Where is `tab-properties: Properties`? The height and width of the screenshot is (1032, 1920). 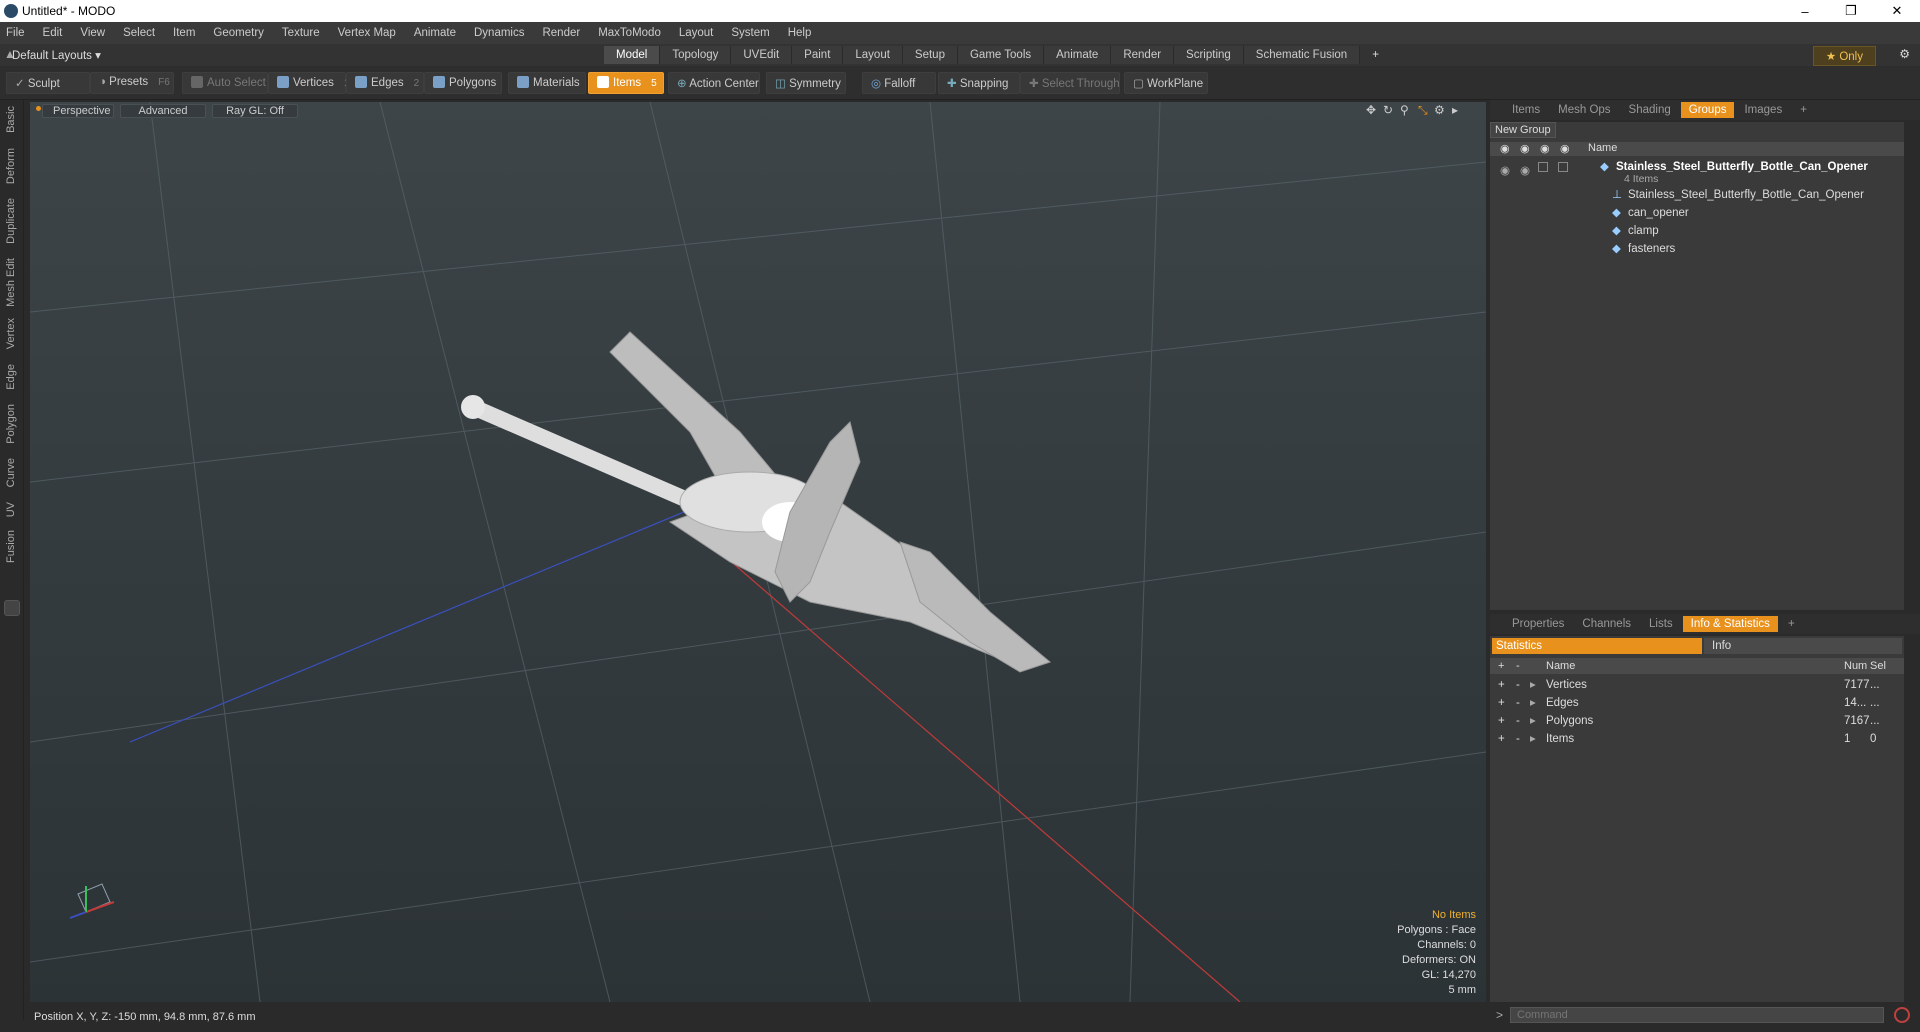 tab-properties: Properties is located at coordinates (1538, 624).